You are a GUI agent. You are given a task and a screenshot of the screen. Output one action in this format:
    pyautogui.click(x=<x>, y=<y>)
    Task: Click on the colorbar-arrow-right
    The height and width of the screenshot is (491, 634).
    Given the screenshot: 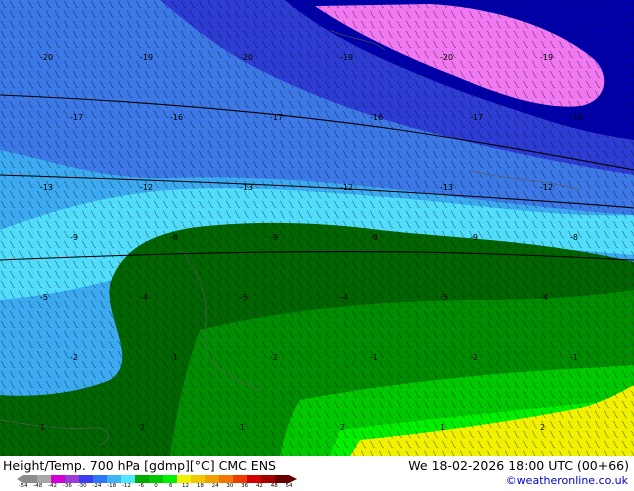 What is the action you would take?
    pyautogui.click(x=293, y=479)
    